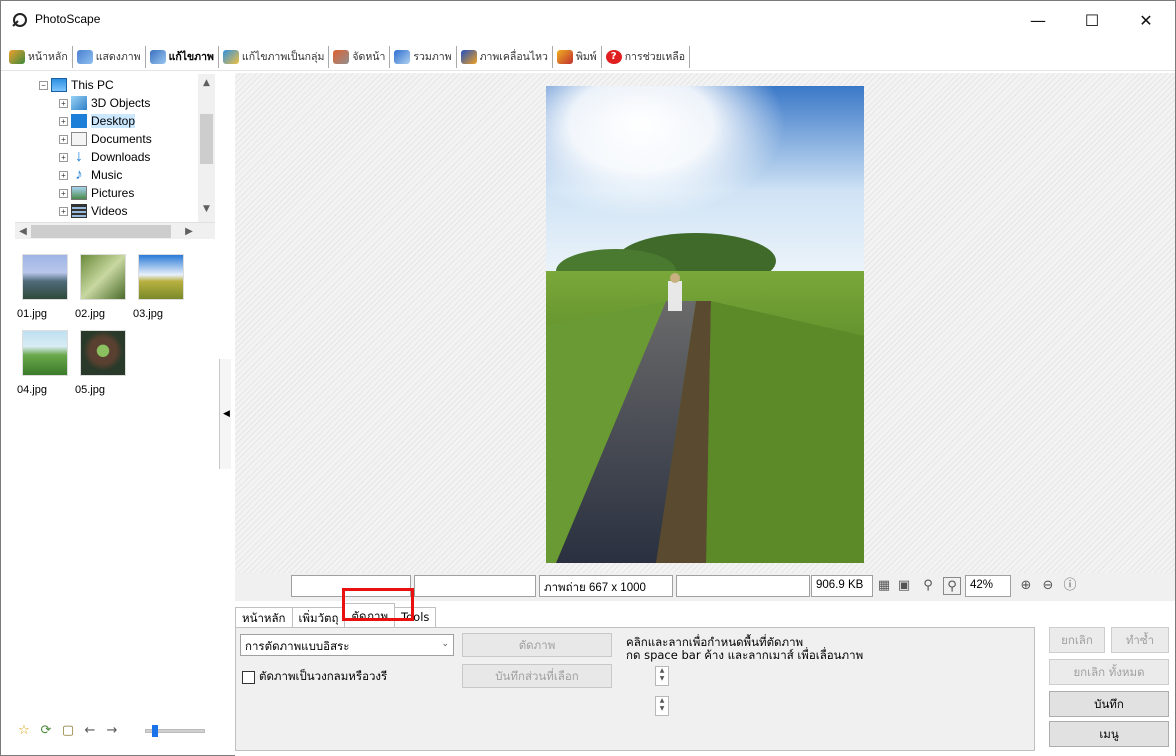  What do you see at coordinates (84, 56) in the screenshot?
I see `viewer-icon` at bounding box center [84, 56].